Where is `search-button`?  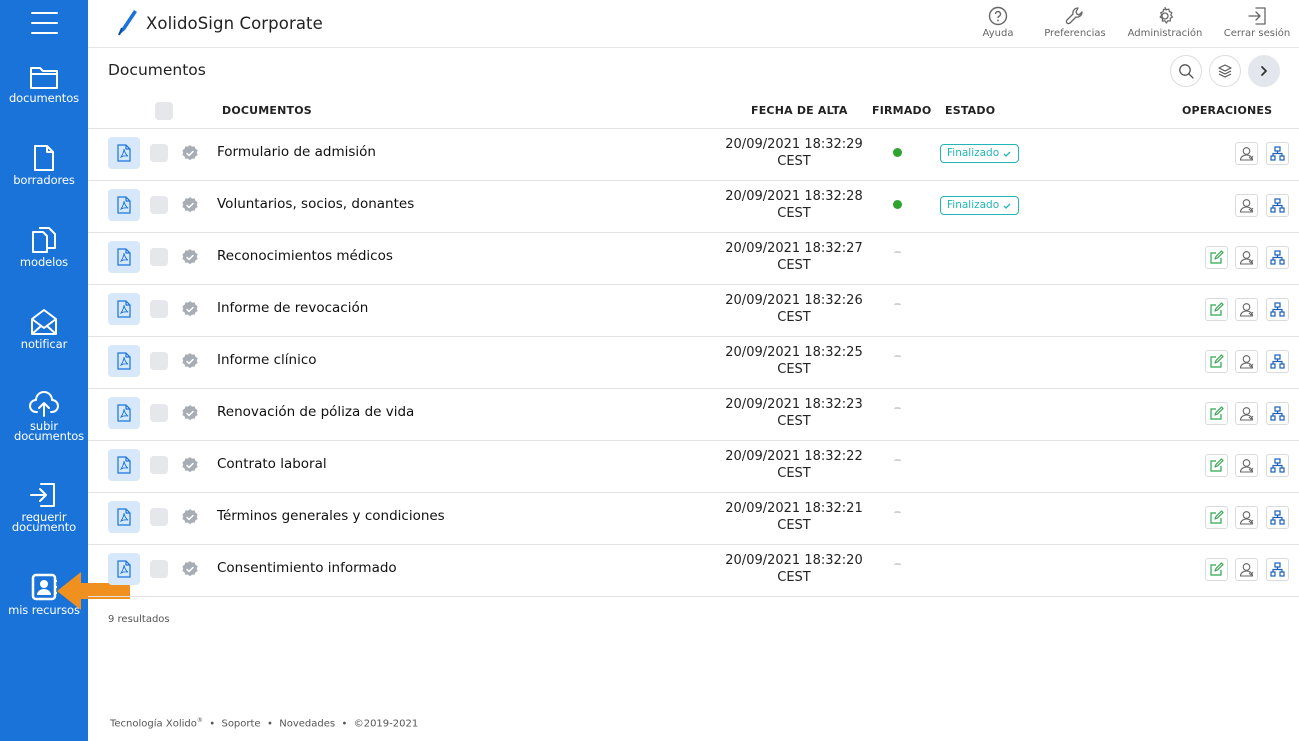 search-button is located at coordinates (1186, 71).